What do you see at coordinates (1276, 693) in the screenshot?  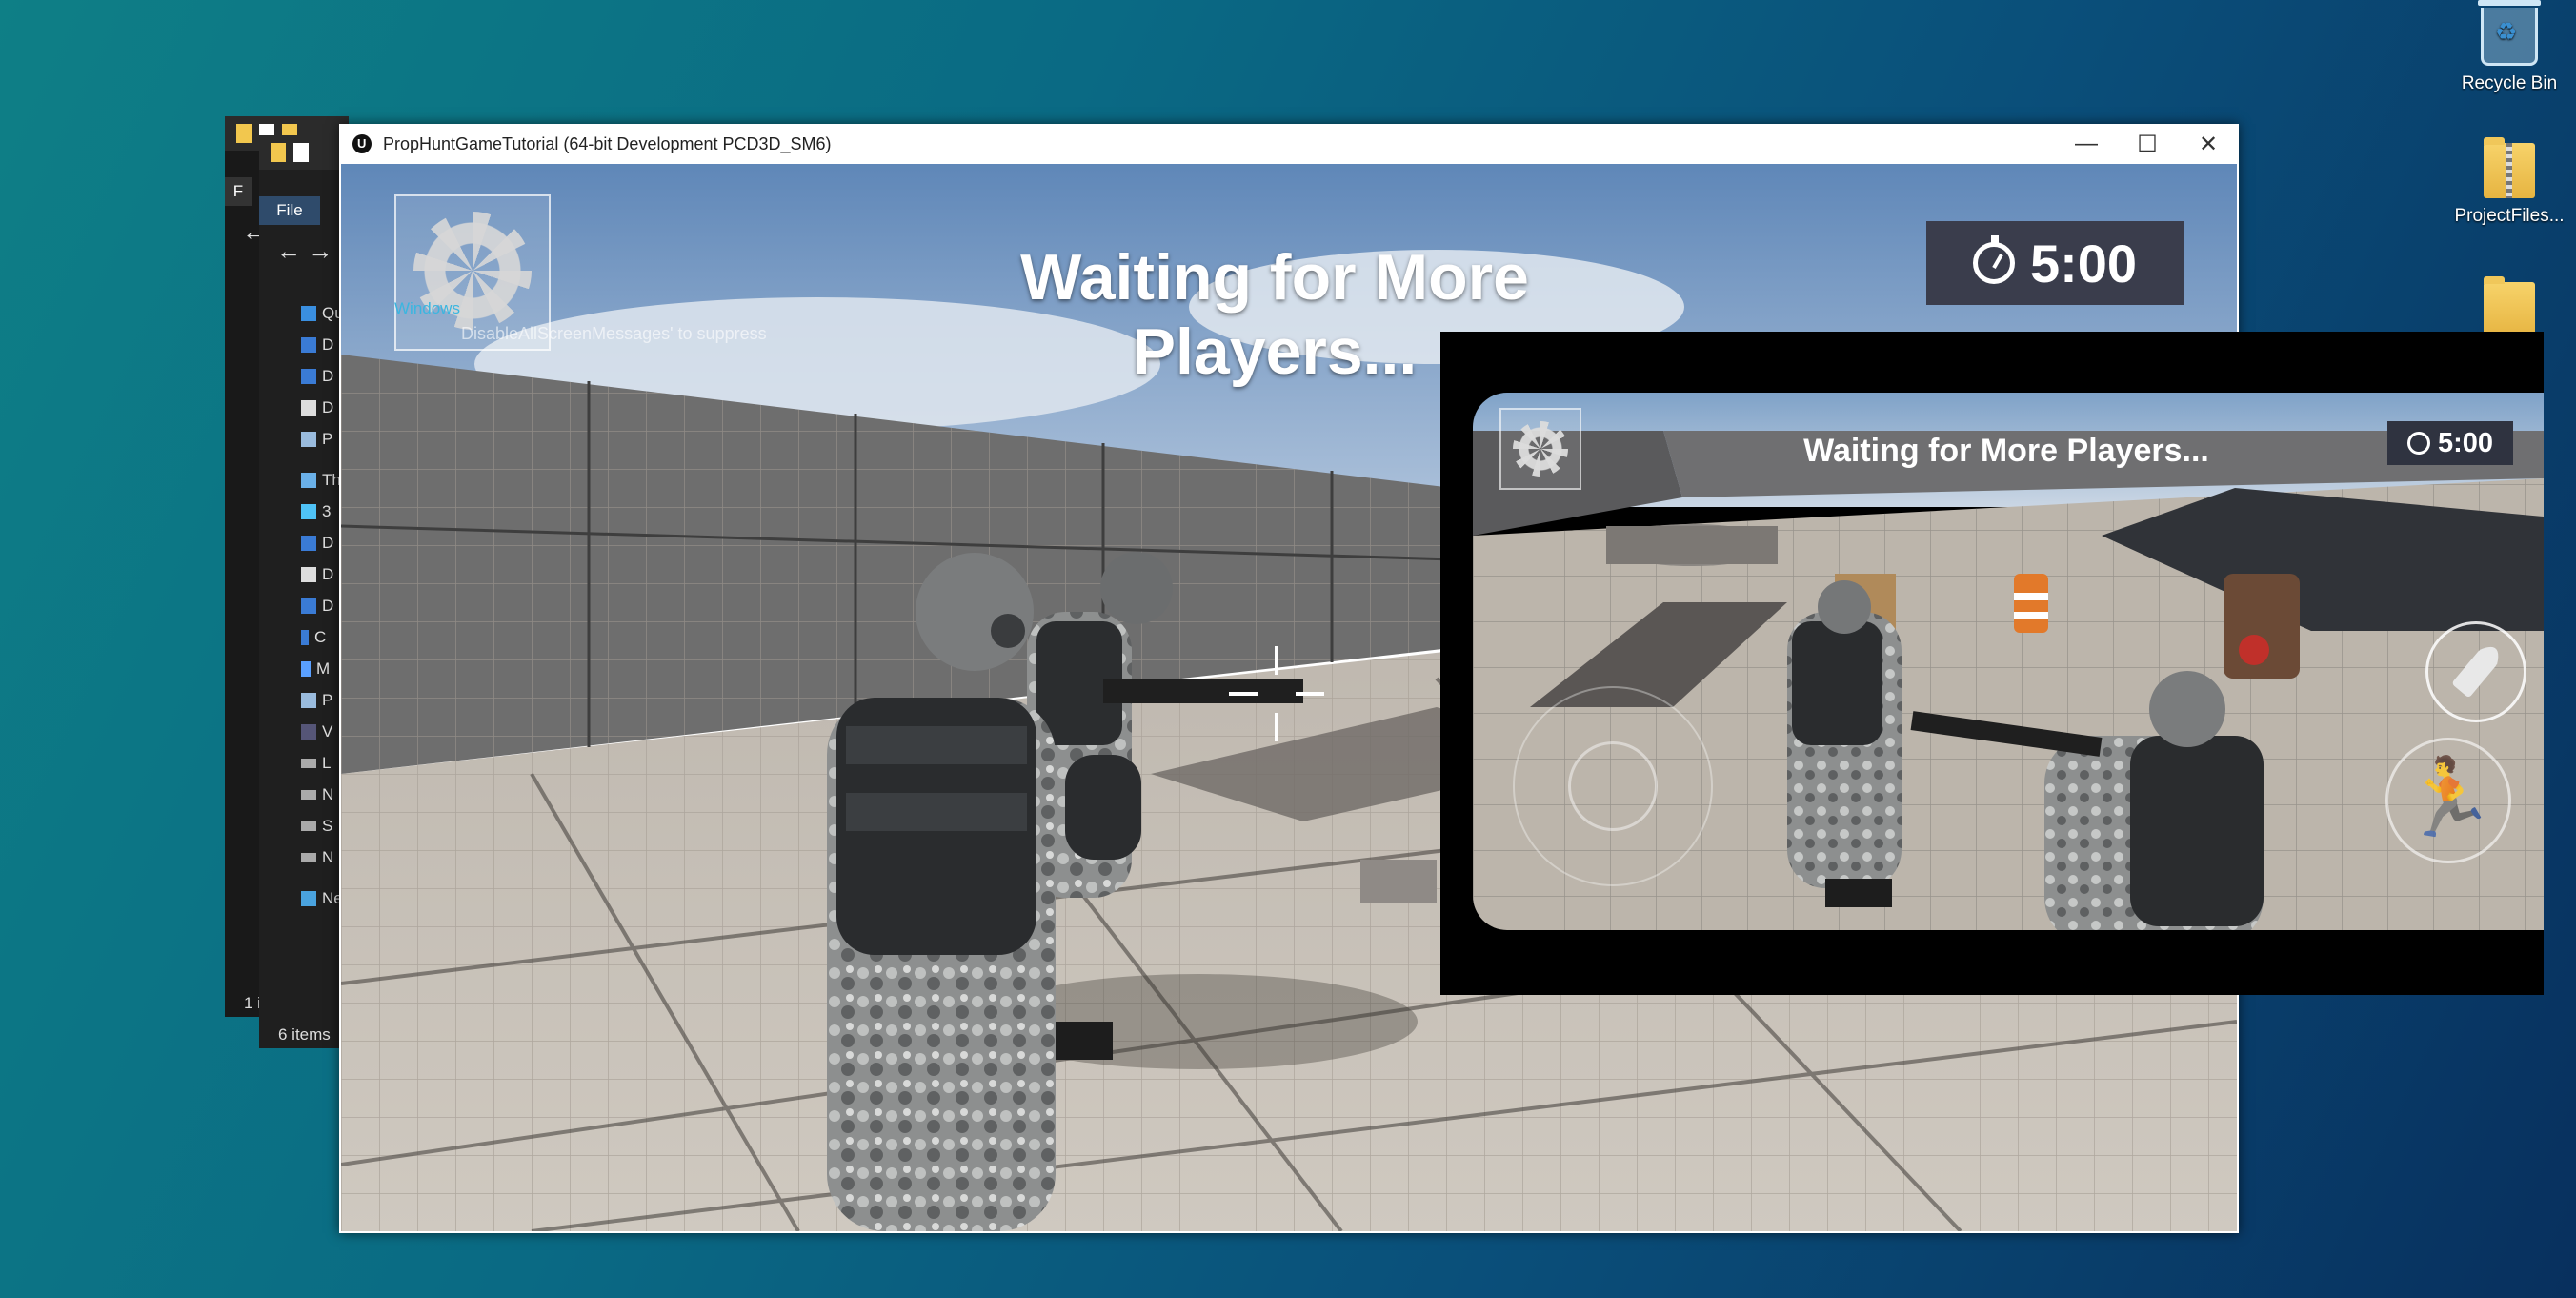 I see `crosshair-icon` at bounding box center [1276, 693].